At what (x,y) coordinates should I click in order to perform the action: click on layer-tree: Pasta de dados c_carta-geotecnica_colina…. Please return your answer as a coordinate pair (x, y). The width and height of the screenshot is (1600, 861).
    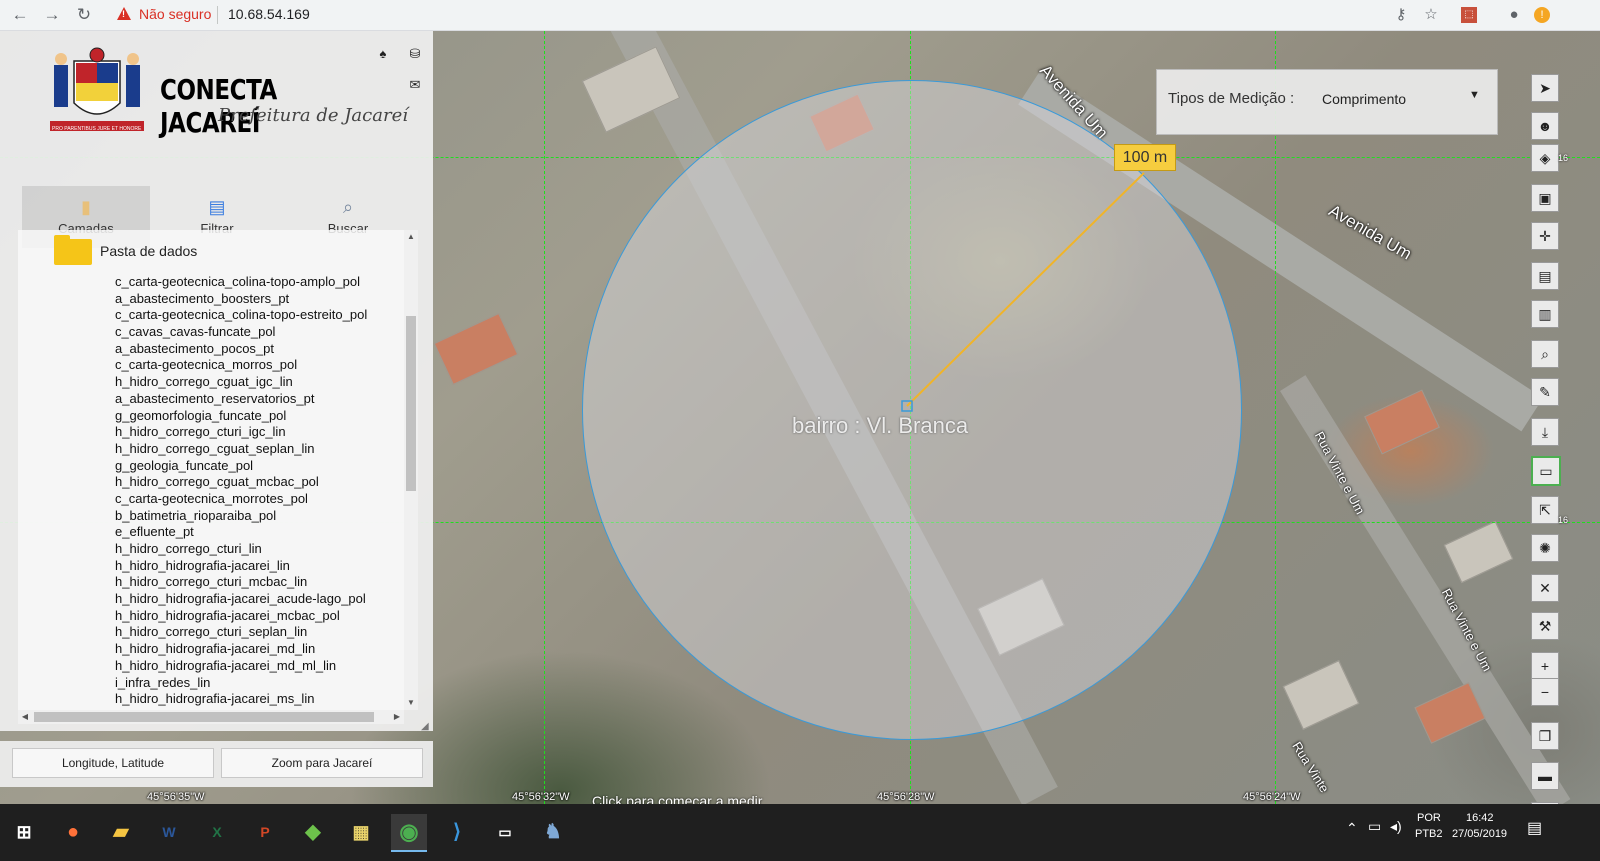
    Looking at the image, I should click on (211, 470).